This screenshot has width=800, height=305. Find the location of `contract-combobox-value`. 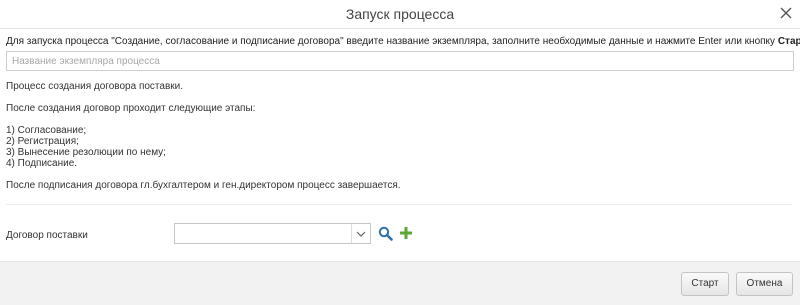

contract-combobox-value is located at coordinates (263, 234).